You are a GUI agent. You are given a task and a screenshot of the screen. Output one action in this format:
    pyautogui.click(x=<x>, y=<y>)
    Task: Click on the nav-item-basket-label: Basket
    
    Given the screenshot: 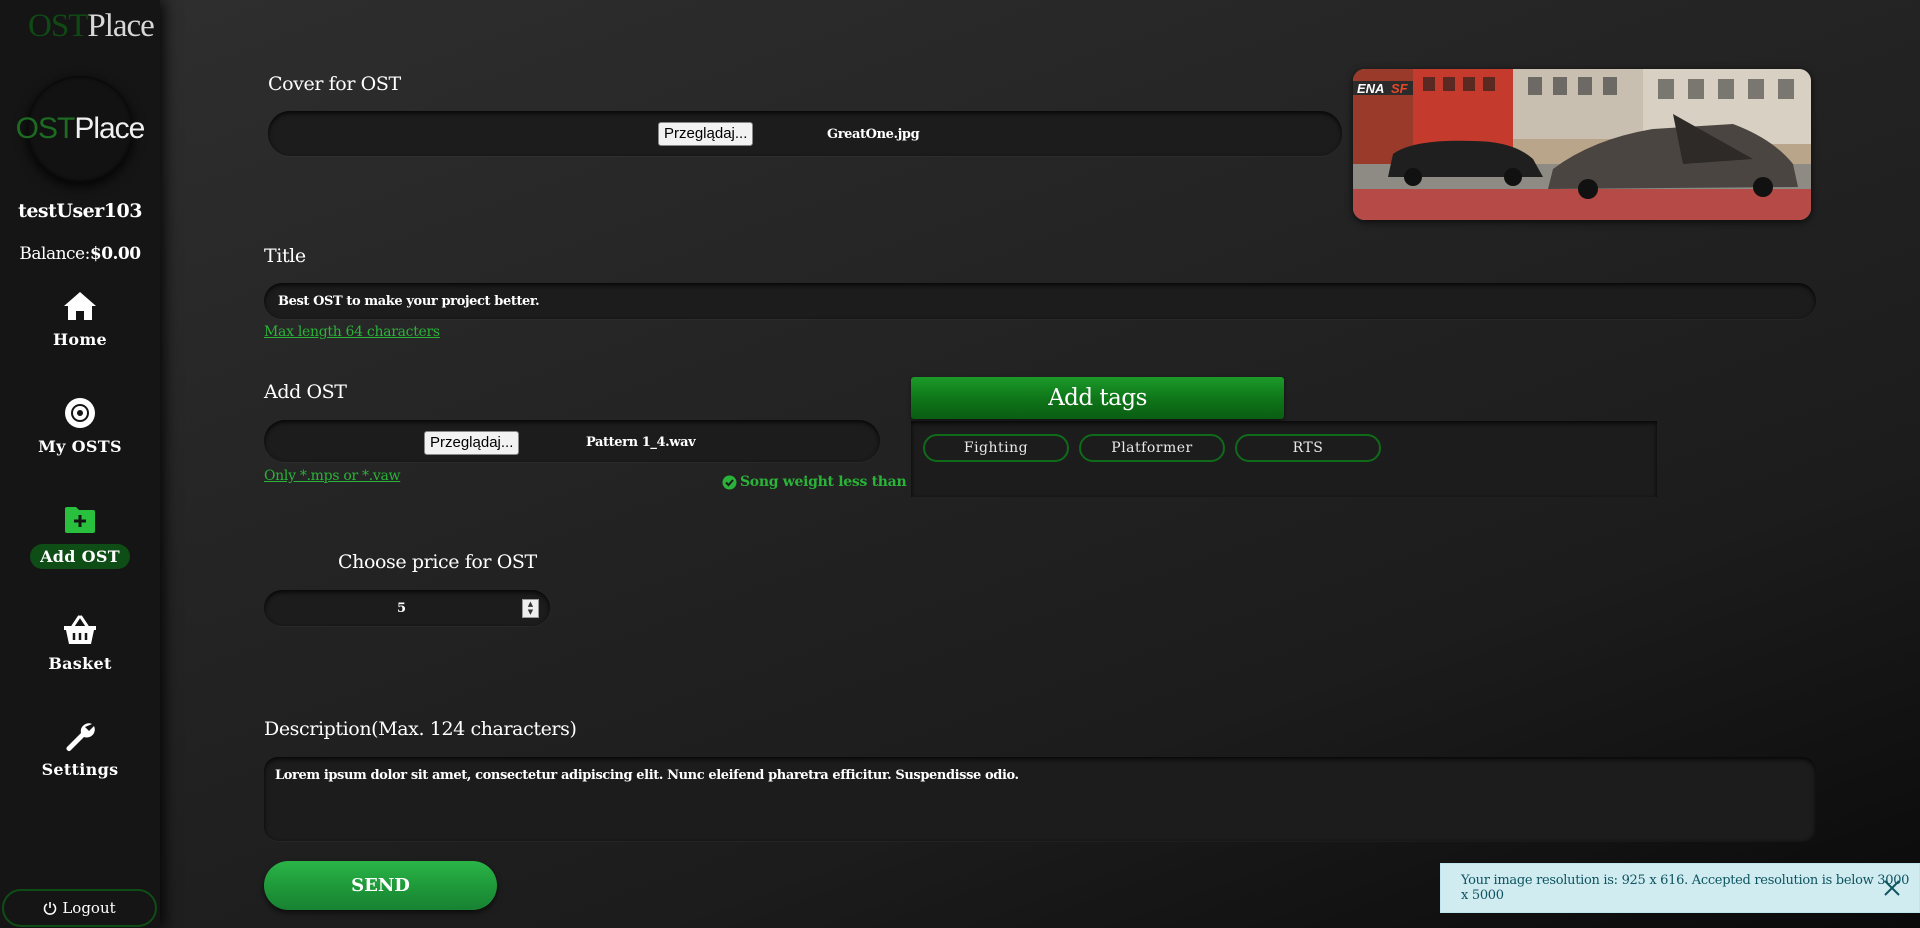 What is the action you would take?
    pyautogui.click(x=80, y=663)
    